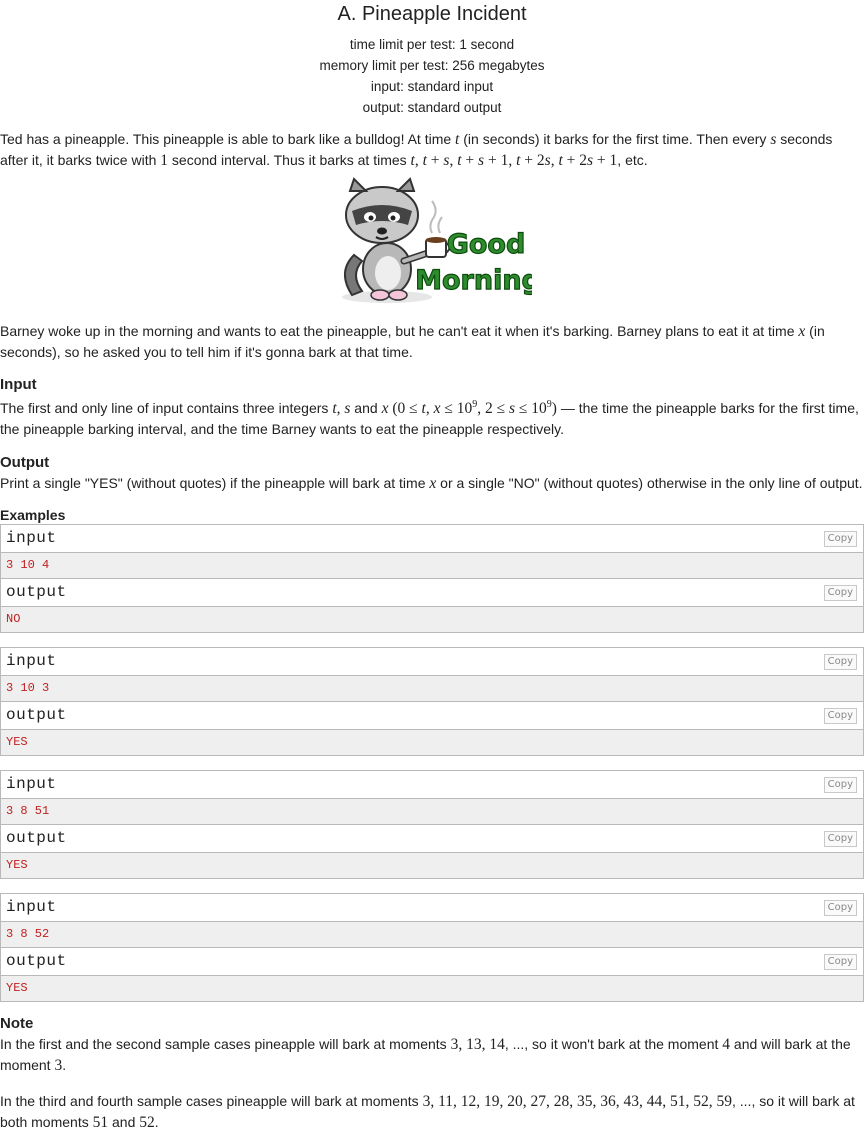  I want to click on output-section-title: Output, so click(25, 463).